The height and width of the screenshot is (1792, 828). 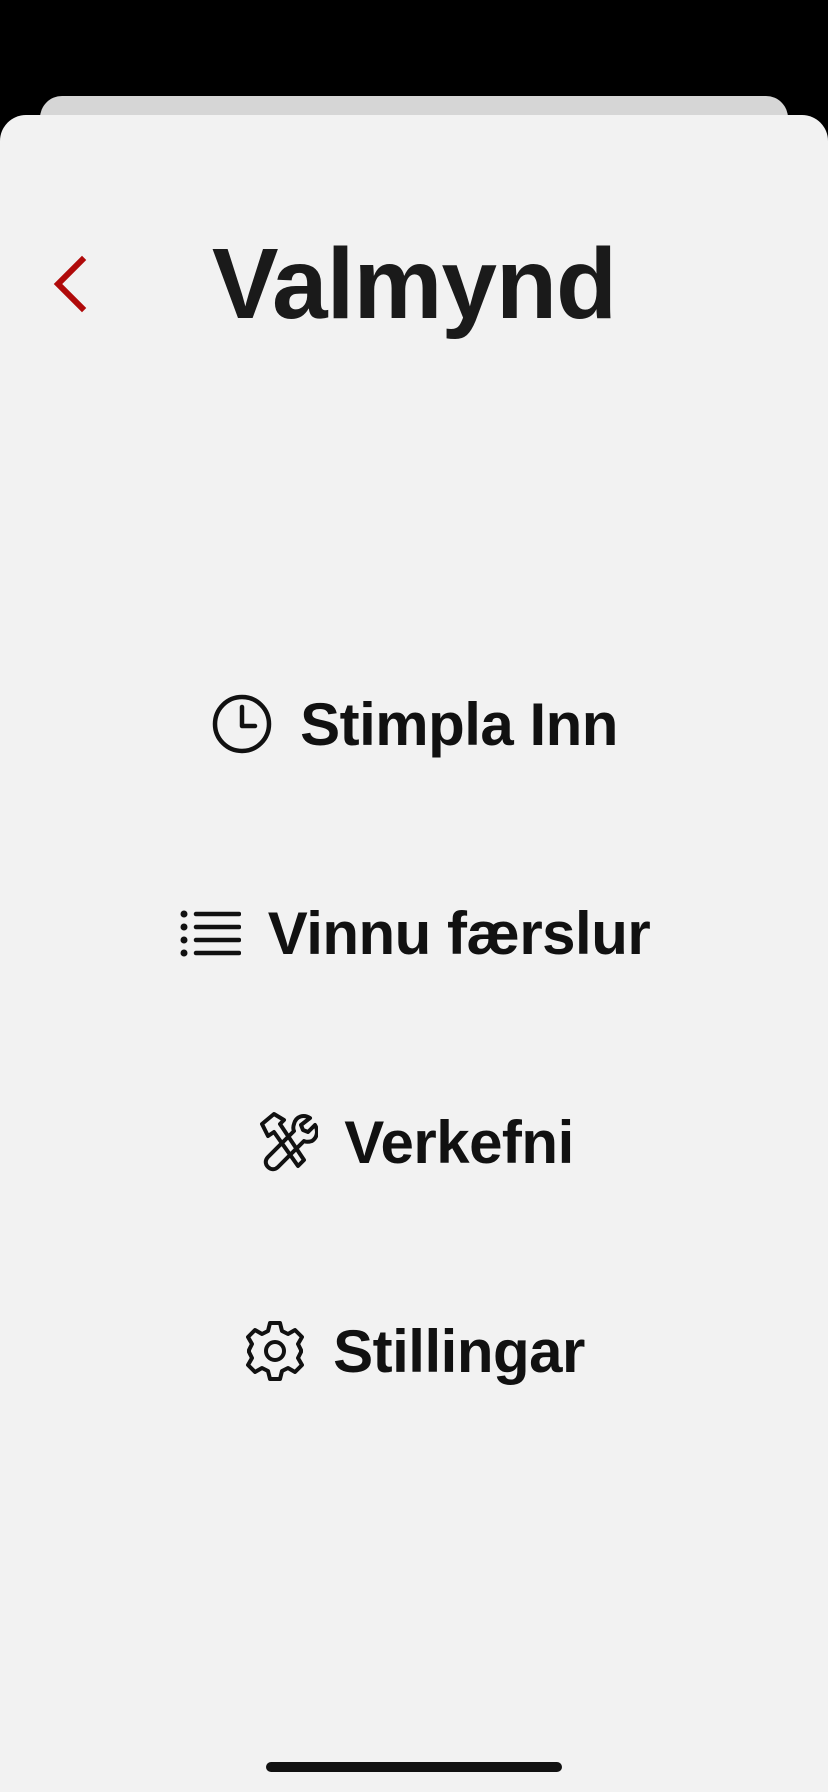 I want to click on menu-item-label: Stimpla Inn, so click(x=459, y=724).